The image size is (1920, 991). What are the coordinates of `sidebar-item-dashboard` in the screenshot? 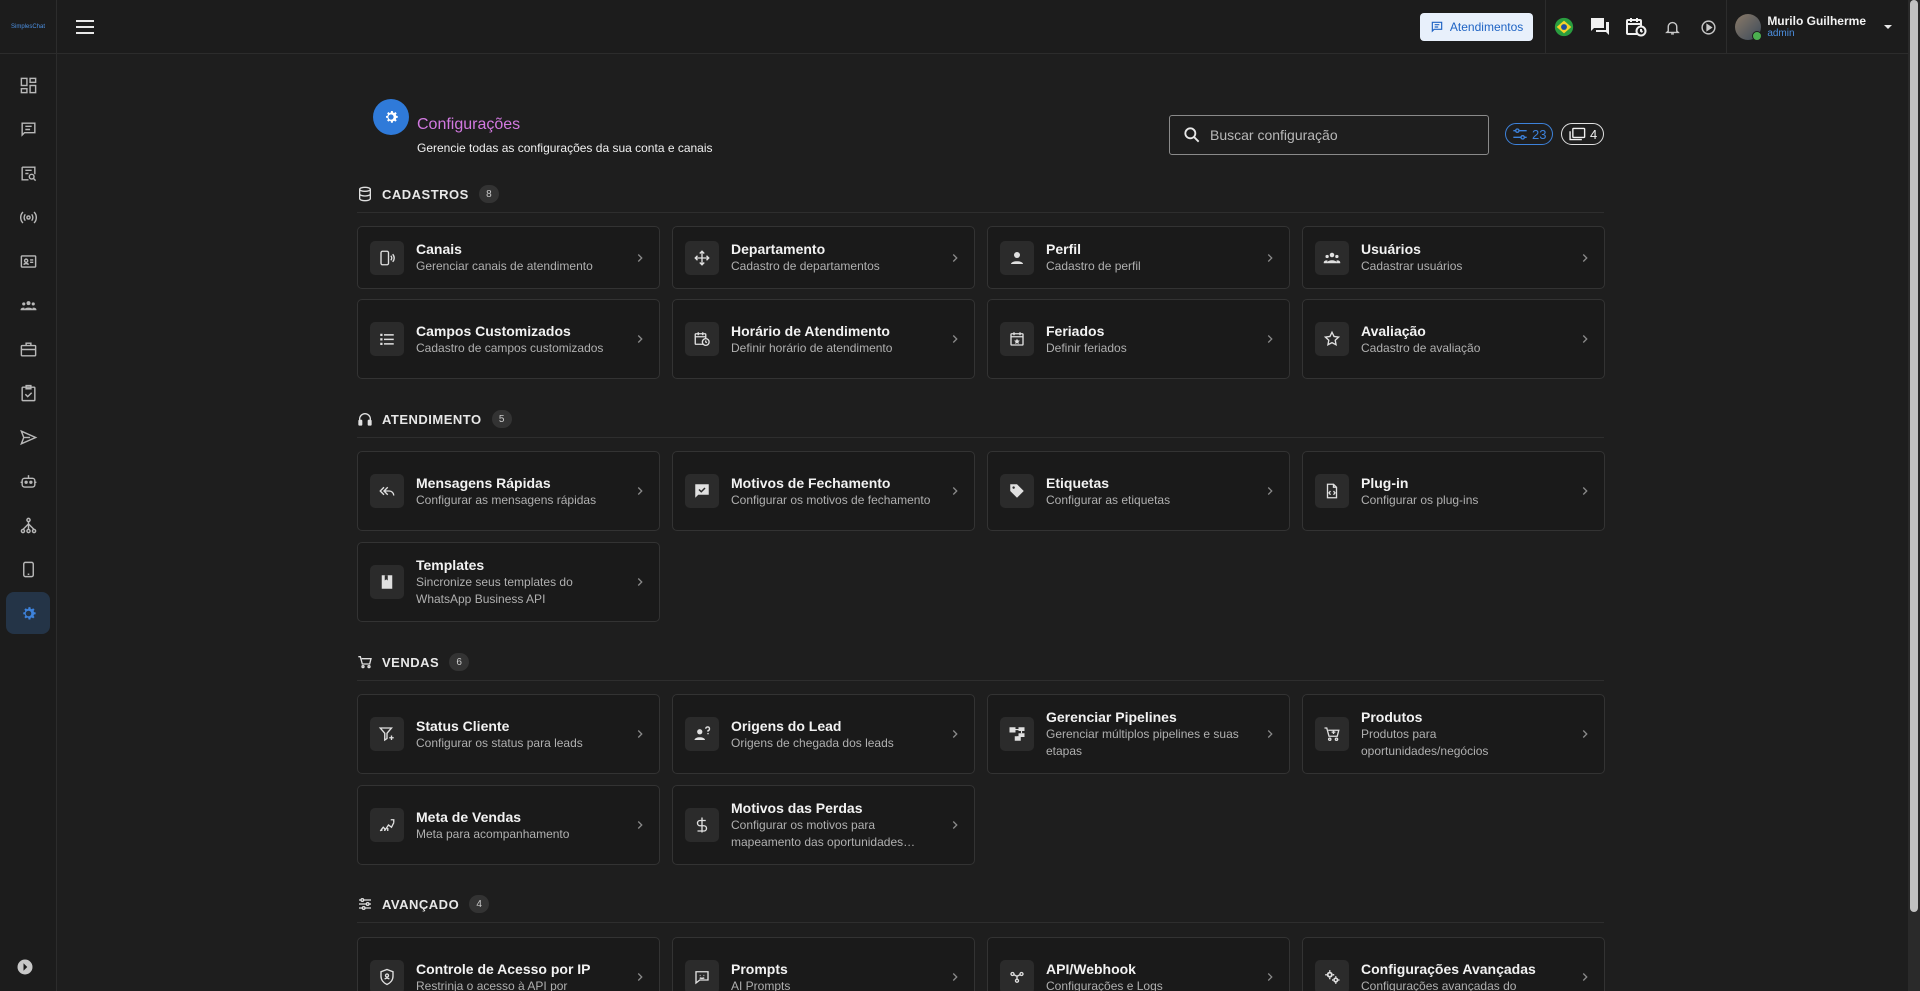 It's located at (28, 85).